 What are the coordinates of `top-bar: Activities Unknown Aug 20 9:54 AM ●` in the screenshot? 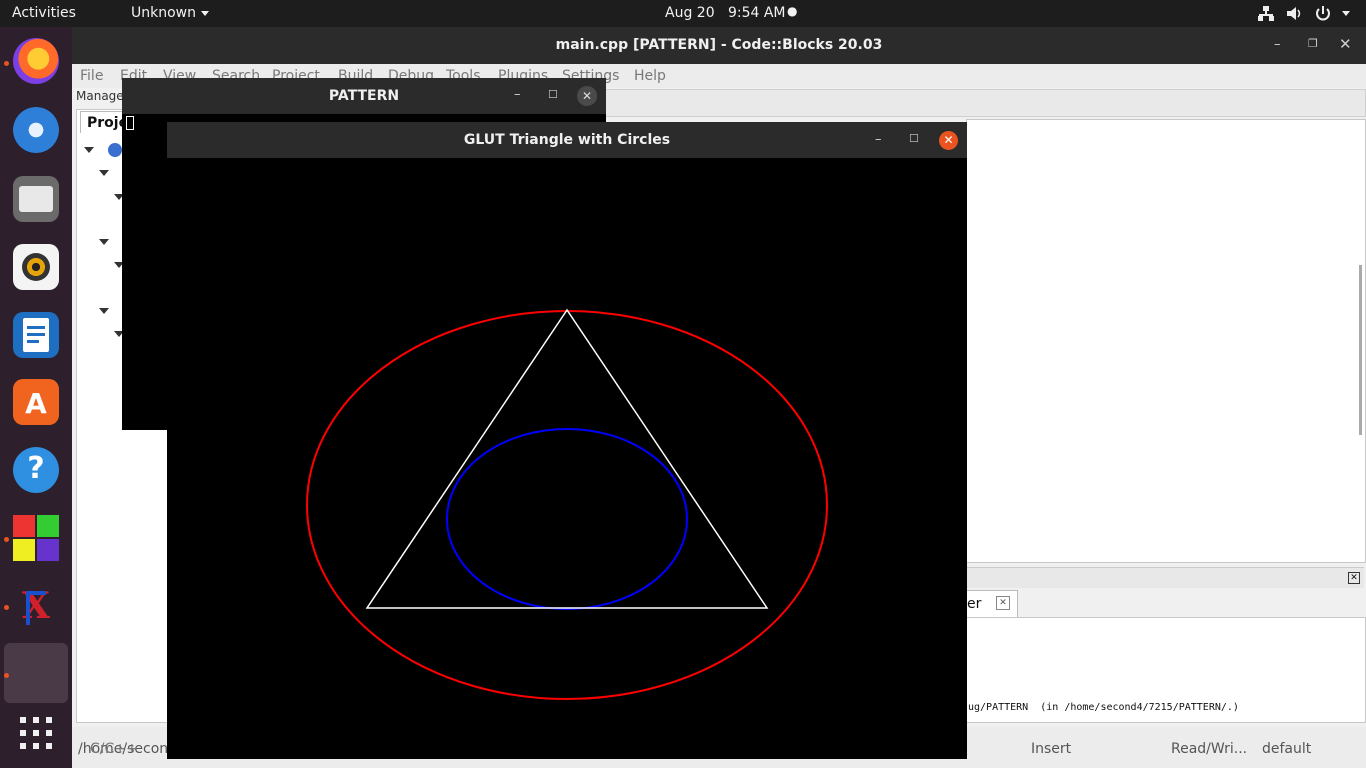 It's located at (683, 13).